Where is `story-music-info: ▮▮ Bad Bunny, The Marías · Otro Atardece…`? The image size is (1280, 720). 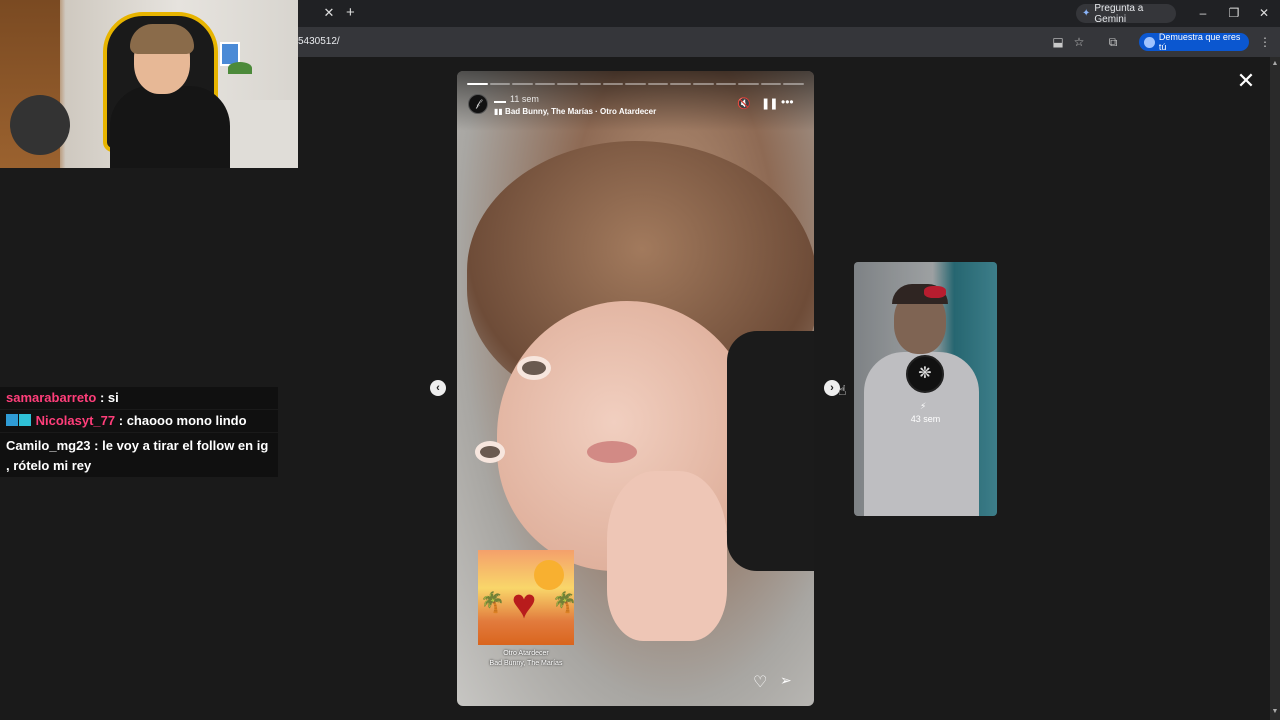
story-music-info: ▮▮ Bad Bunny, The Marías · Otro Atardece… is located at coordinates (575, 111).